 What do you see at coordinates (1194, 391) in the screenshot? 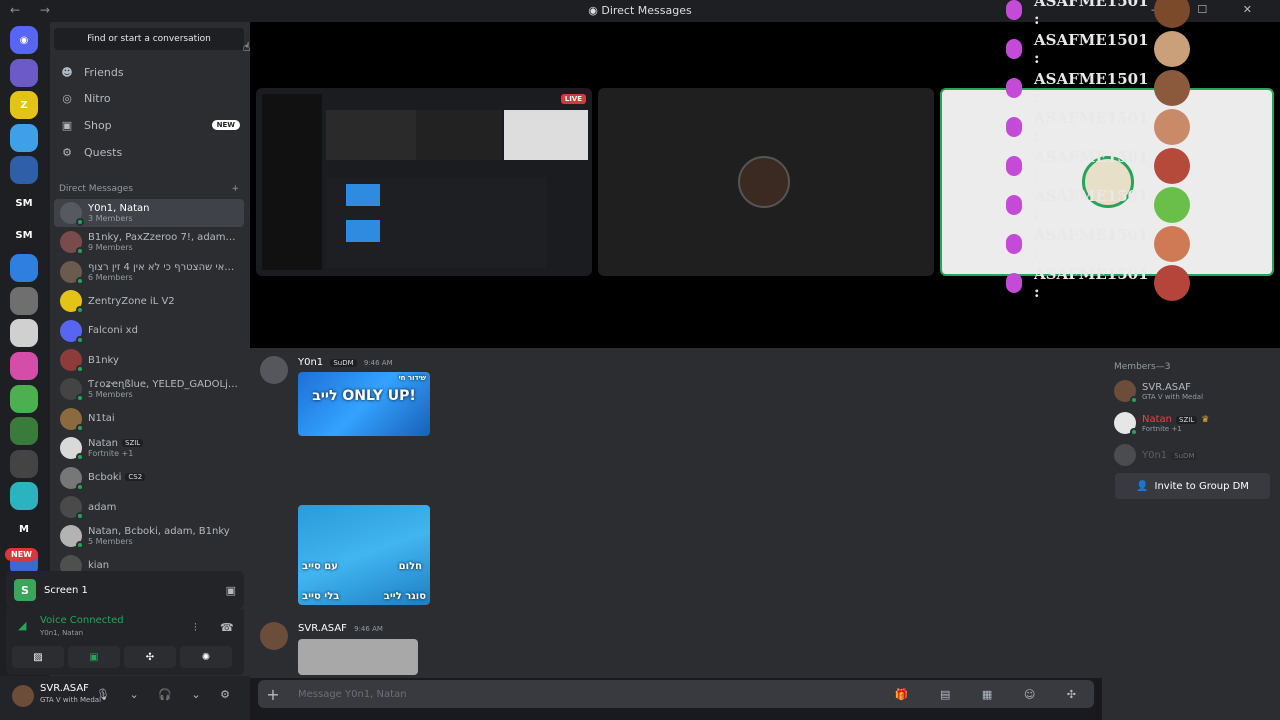
I see `member-item: SVR.ASAF GTA V with Medal` at bounding box center [1194, 391].